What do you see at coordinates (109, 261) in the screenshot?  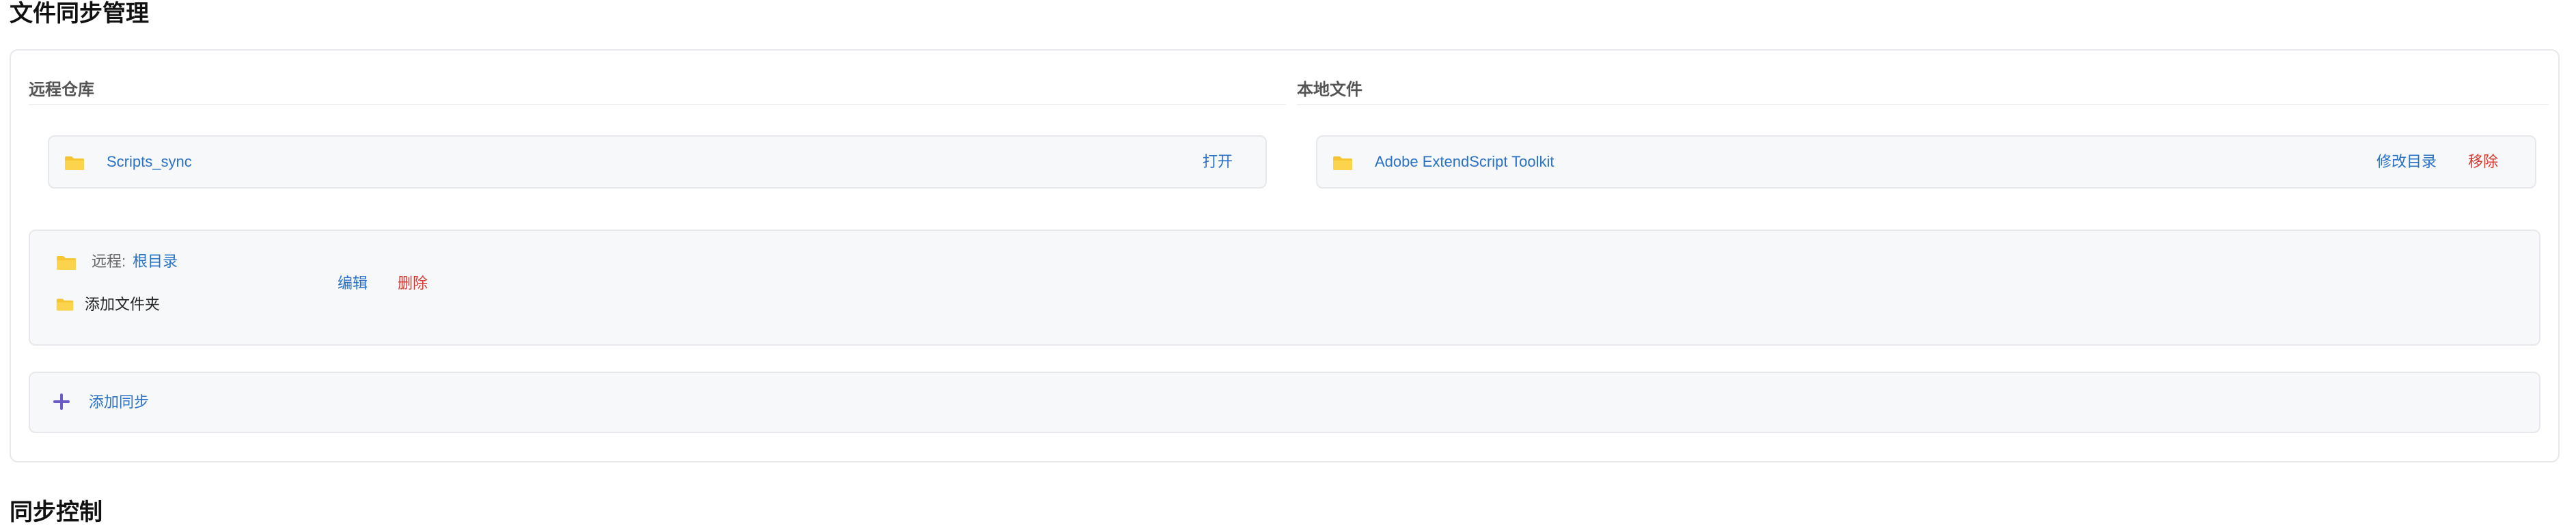 I see `remote-label: 远程:` at bounding box center [109, 261].